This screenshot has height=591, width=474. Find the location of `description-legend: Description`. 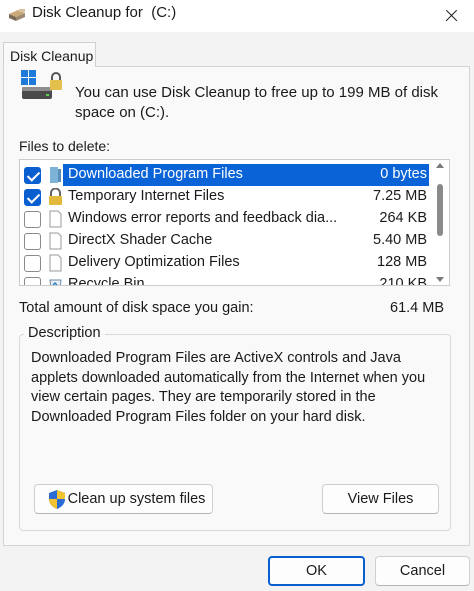

description-legend: Description is located at coordinates (64, 333).